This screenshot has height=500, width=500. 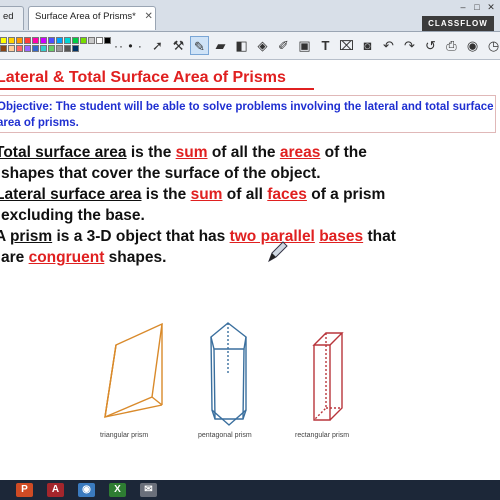 What do you see at coordinates (133, 370) in the screenshot?
I see `triangular-prism-drawing` at bounding box center [133, 370].